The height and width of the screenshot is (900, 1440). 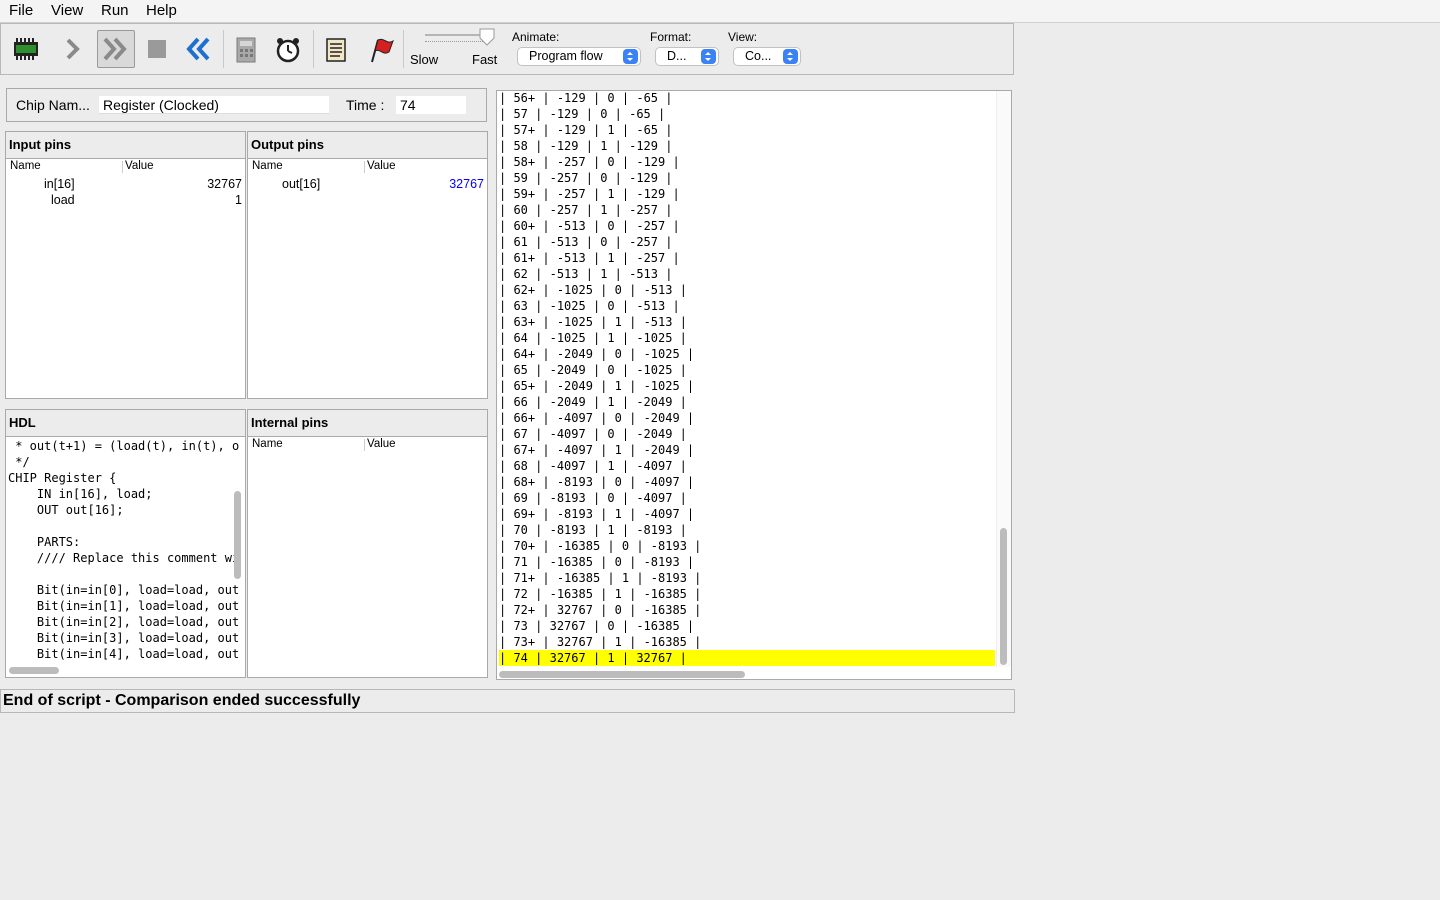 What do you see at coordinates (214, 105) in the screenshot?
I see `chip-name-field: Register (Clocked)` at bounding box center [214, 105].